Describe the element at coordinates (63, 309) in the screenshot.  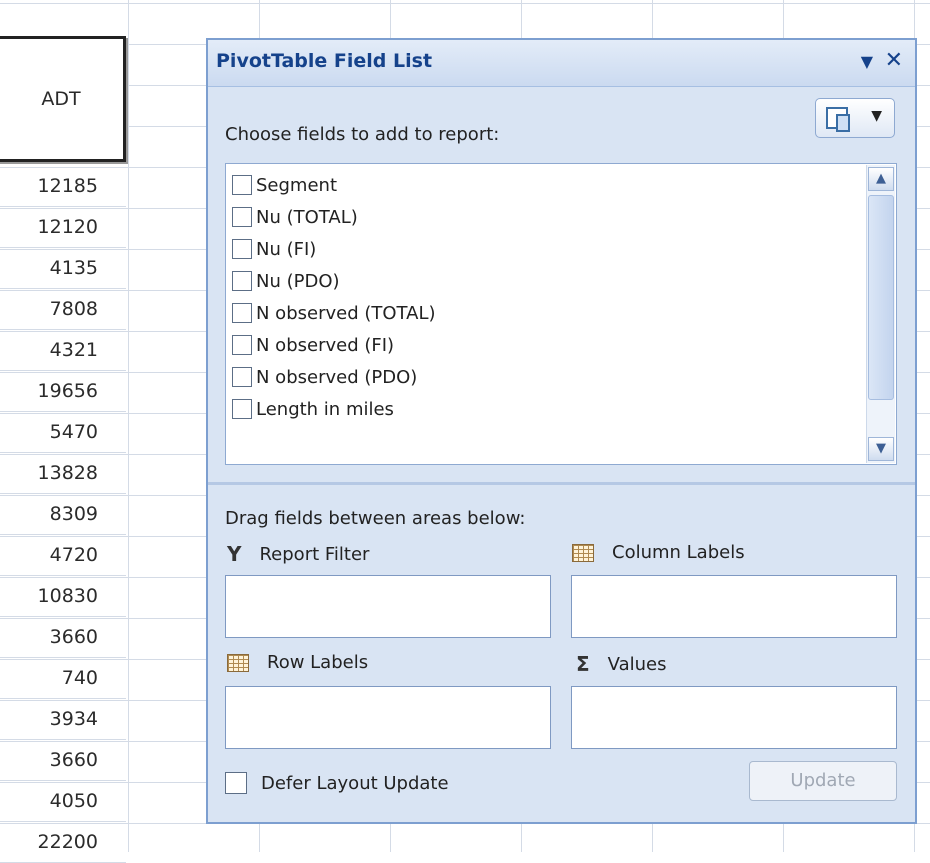
I see `cell-value: 7808` at that location.